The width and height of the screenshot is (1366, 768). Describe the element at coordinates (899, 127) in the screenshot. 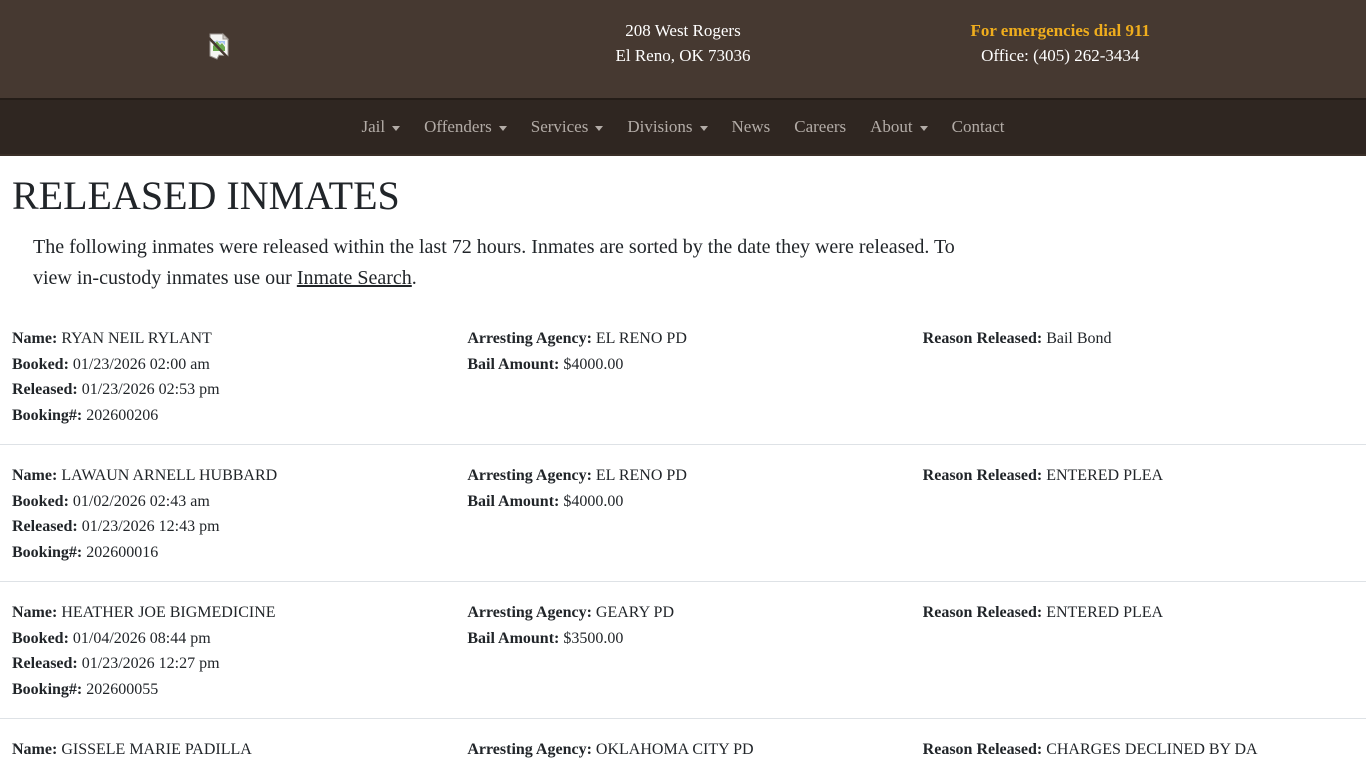

I see `nav-item-about: About` at that location.